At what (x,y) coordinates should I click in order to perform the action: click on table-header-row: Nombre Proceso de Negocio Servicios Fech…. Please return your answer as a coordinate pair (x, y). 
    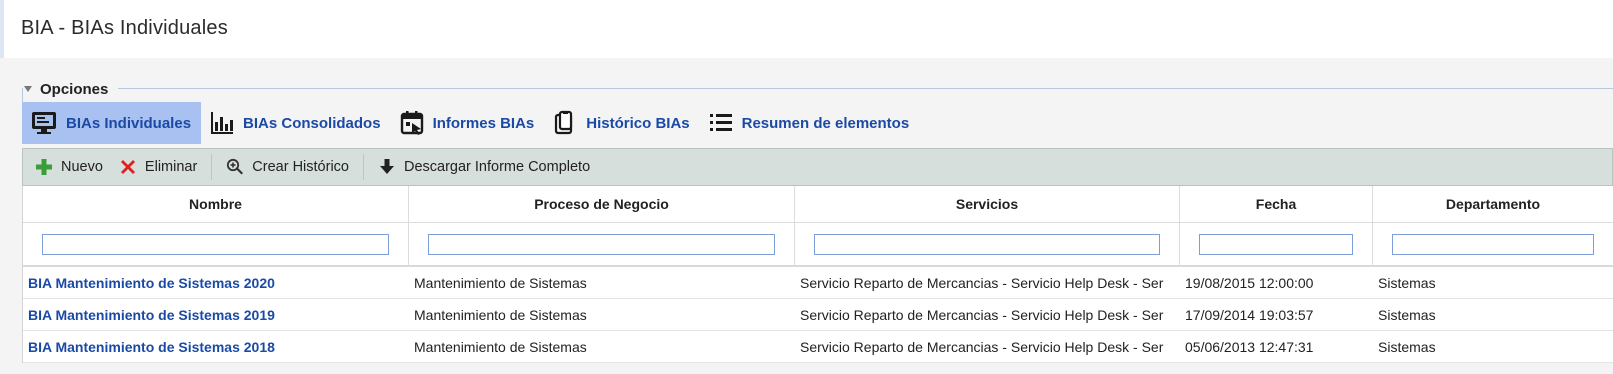
    Looking at the image, I should click on (818, 204).